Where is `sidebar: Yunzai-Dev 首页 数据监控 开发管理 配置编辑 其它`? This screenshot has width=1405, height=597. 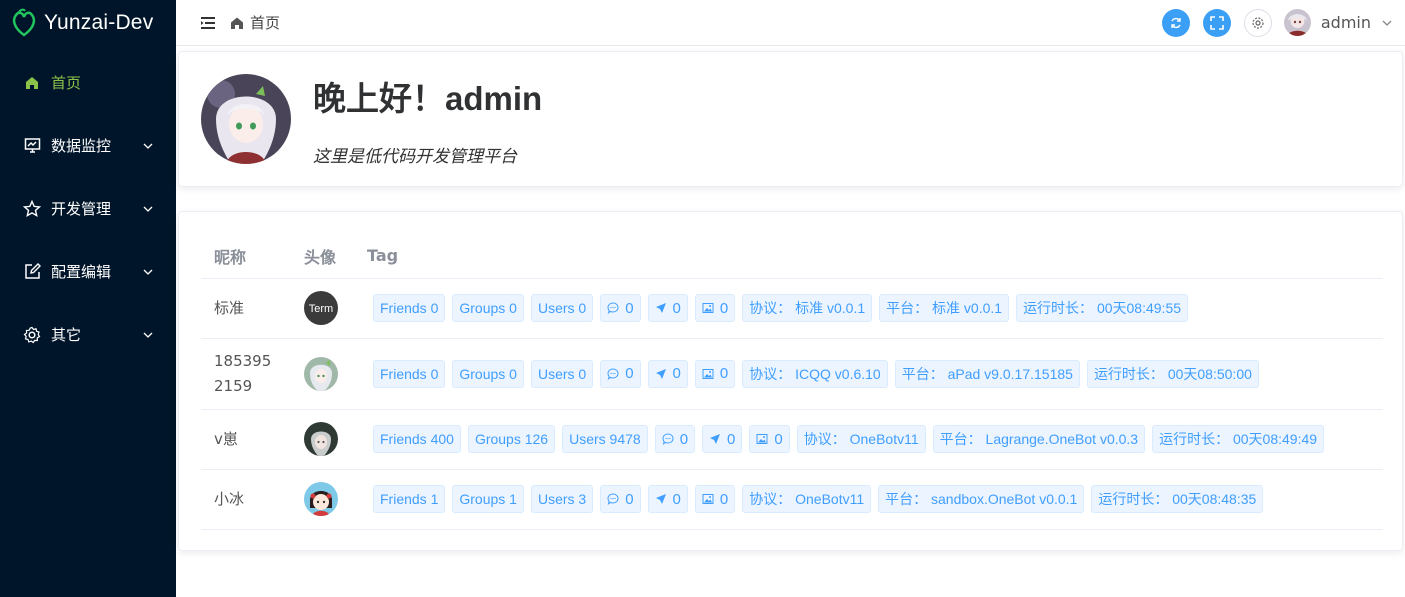
sidebar: Yunzai-Dev 首页 数据监控 开发管理 配置编辑 其它 is located at coordinates (88, 298).